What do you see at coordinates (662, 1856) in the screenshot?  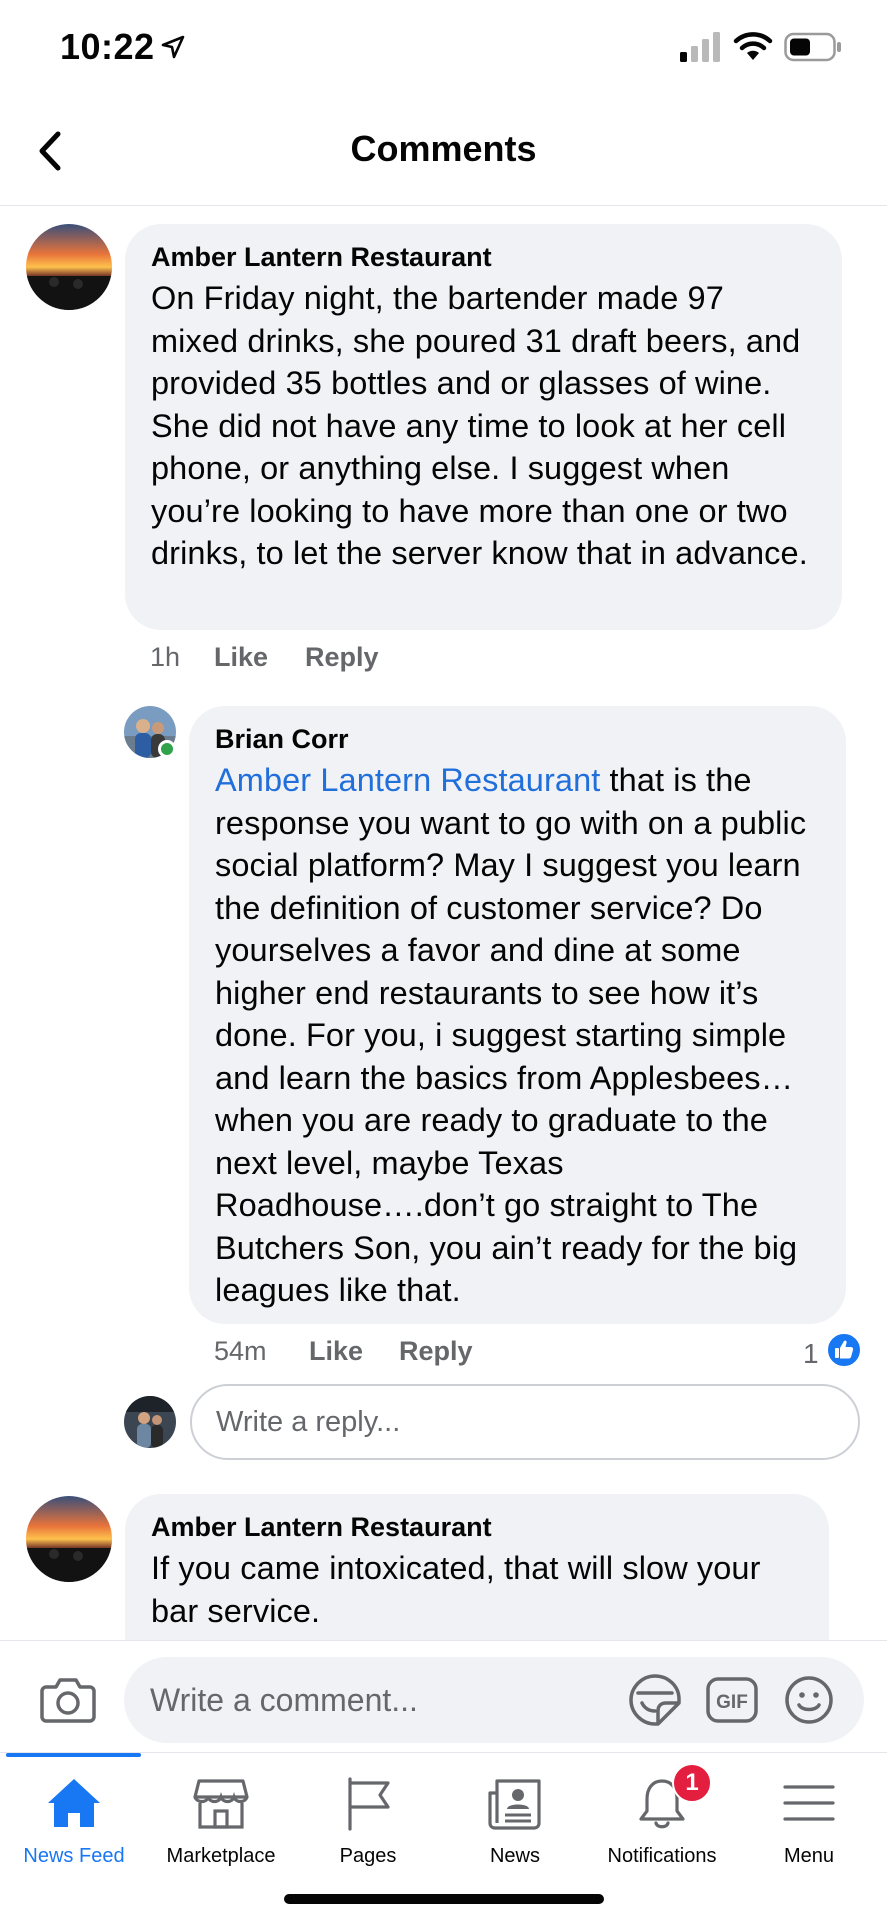 I see `tab-label: Notifications` at bounding box center [662, 1856].